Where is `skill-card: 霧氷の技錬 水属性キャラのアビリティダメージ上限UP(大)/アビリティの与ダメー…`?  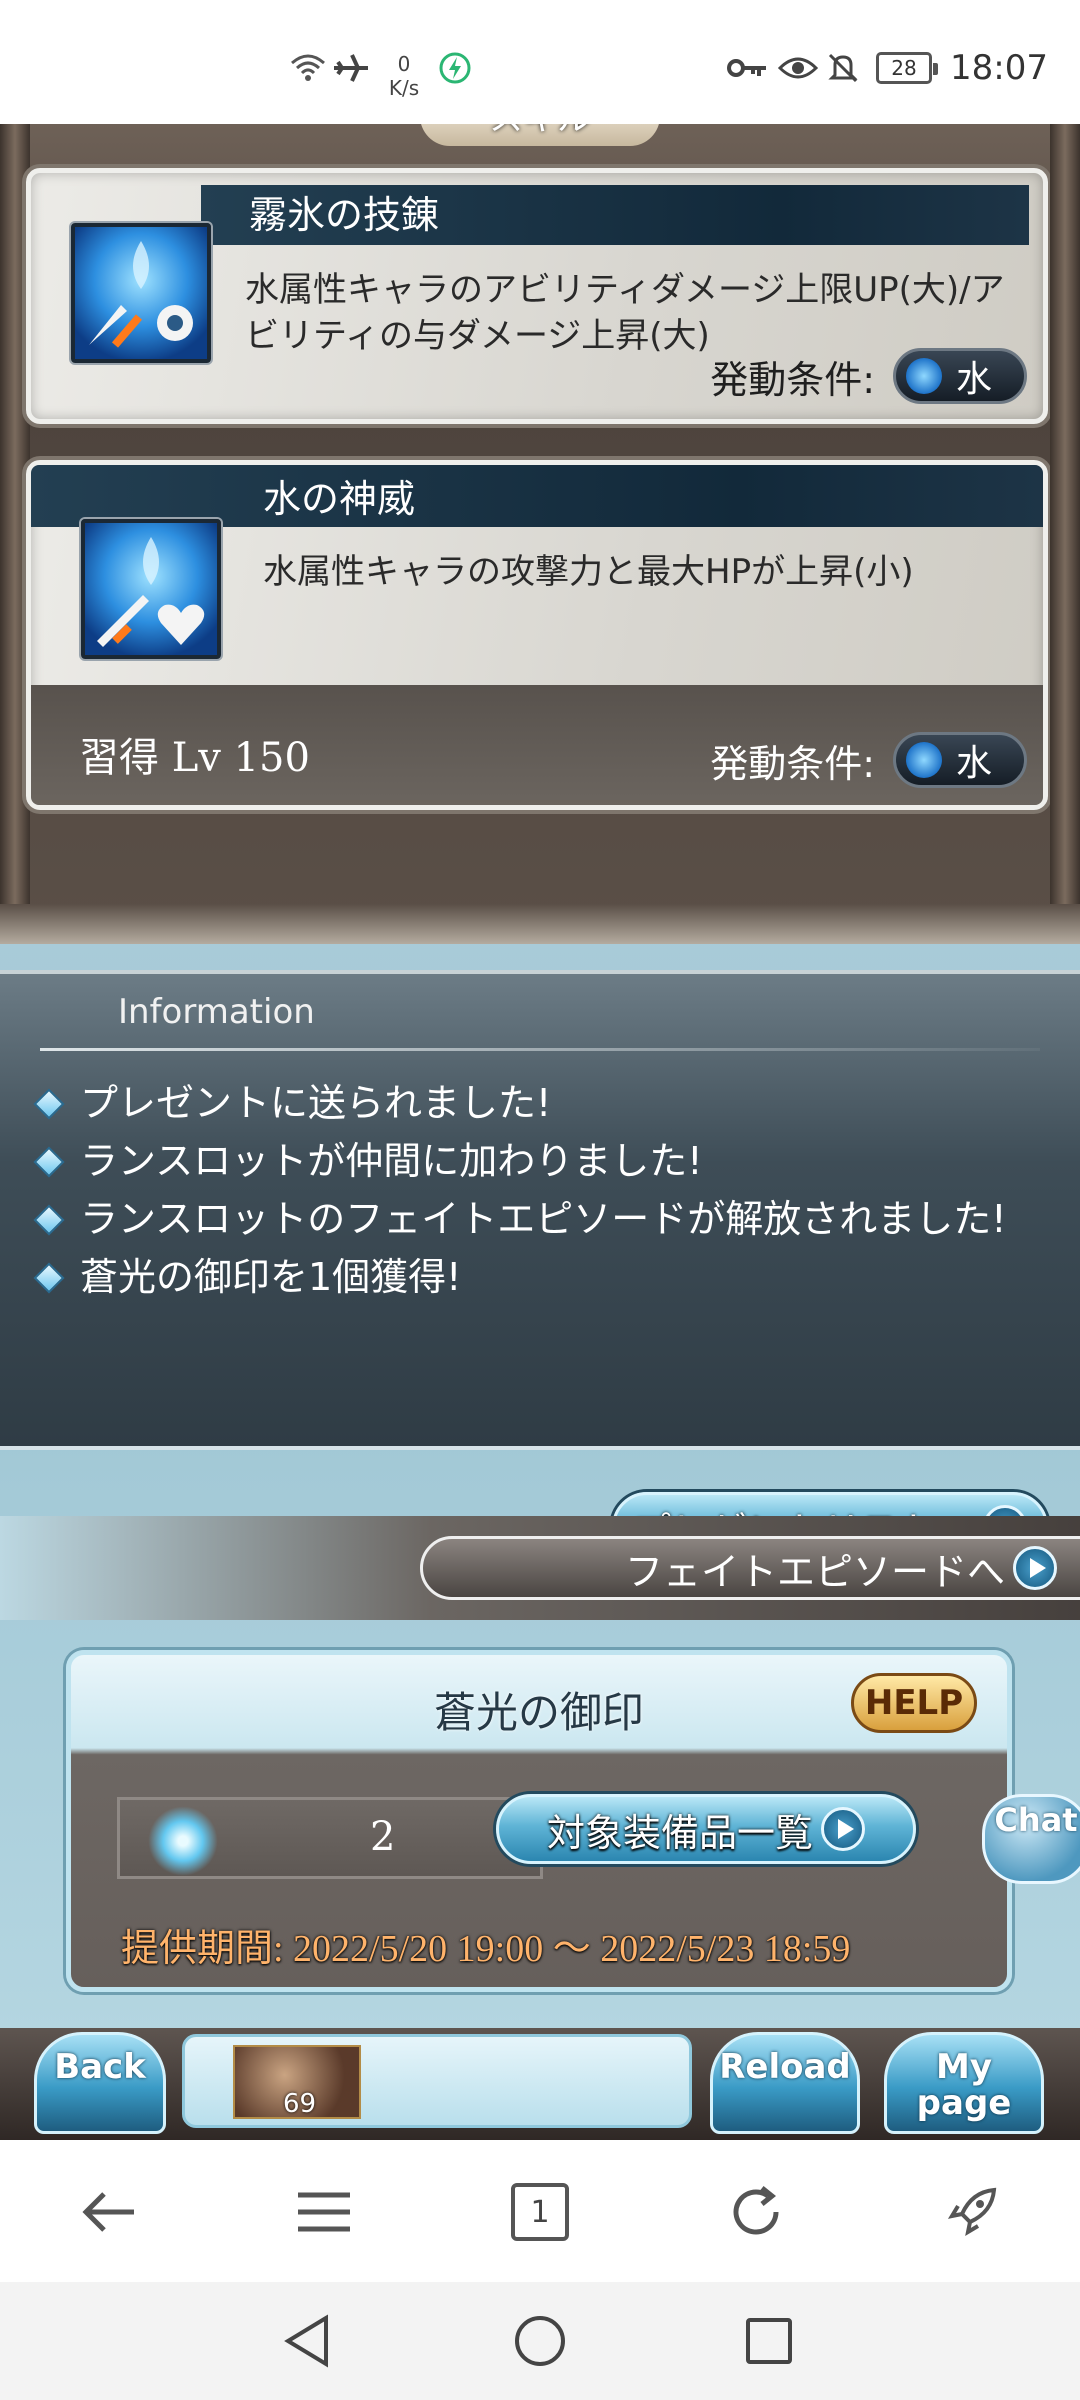 skill-card: 霧氷の技錬 水属性キャラのアビリティダメージ上限UP(大)/アビリティの与ダメー… is located at coordinates (537, 296).